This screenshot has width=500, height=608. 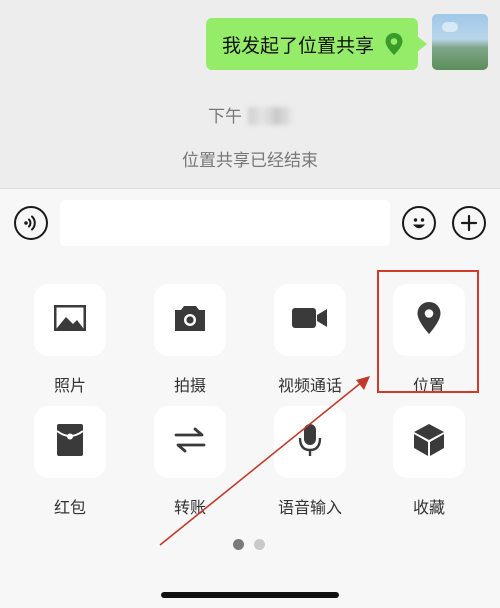 I want to click on annotation-arrow, so click(x=264, y=461).